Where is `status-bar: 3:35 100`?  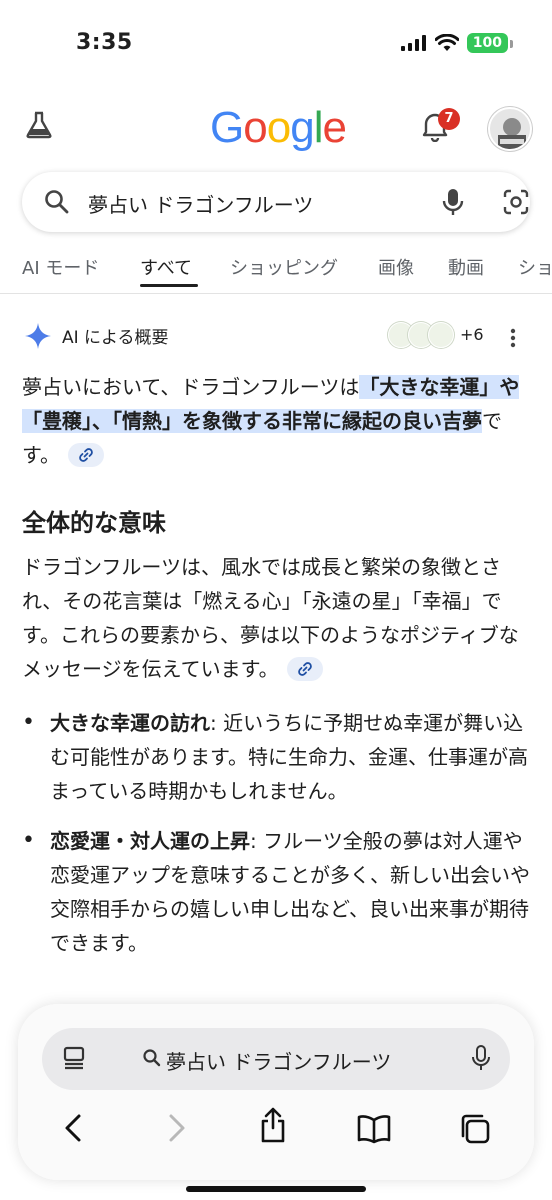 status-bar: 3:35 100 is located at coordinates (276, 46).